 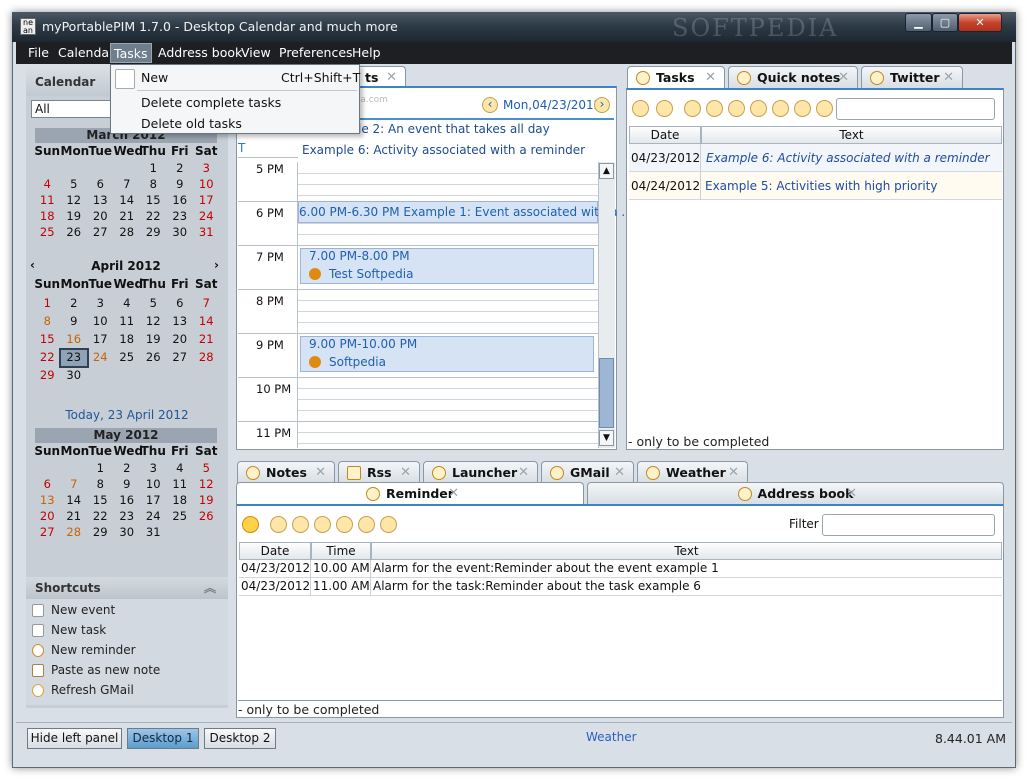 What do you see at coordinates (552, 105) in the screenshot?
I see `current-date: Mon,04/23/2012` at bounding box center [552, 105].